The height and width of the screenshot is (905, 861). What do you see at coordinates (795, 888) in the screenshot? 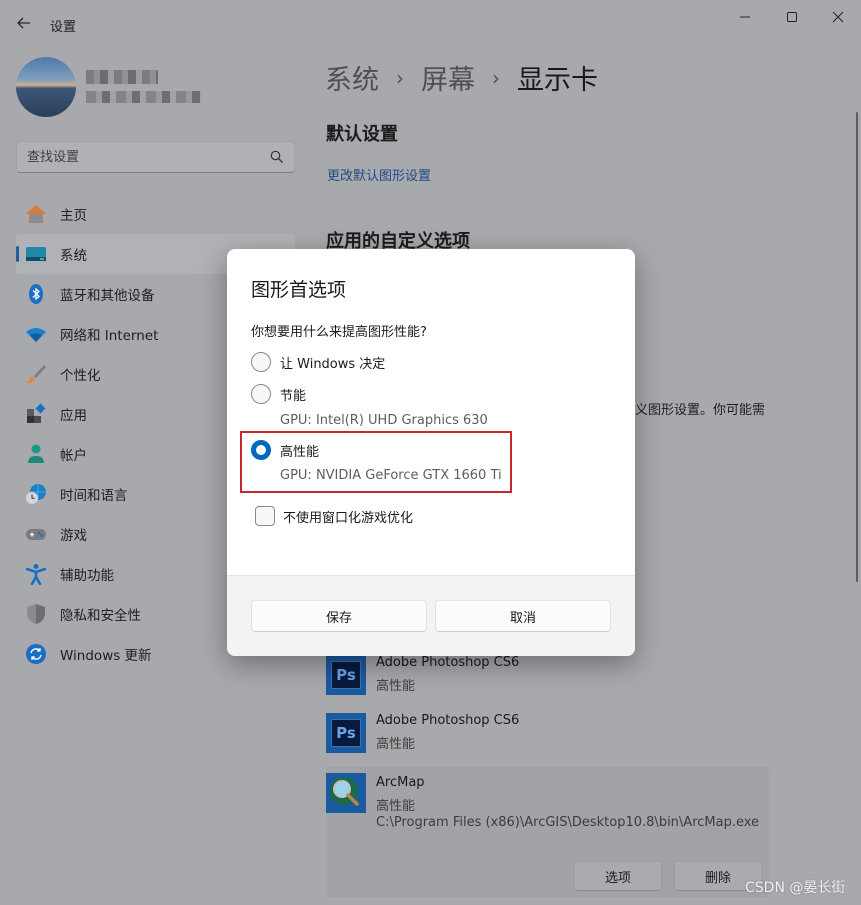
I see `watermark: CSDN @晏长街` at bounding box center [795, 888].